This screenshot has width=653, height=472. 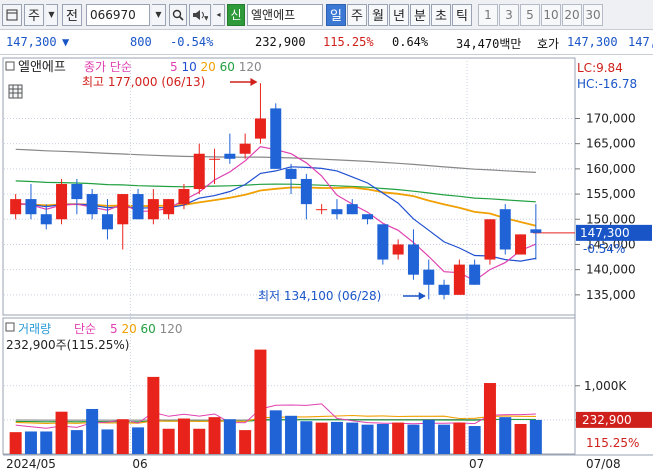 What do you see at coordinates (139, 464) in the screenshot?
I see `date-label: 06` at bounding box center [139, 464].